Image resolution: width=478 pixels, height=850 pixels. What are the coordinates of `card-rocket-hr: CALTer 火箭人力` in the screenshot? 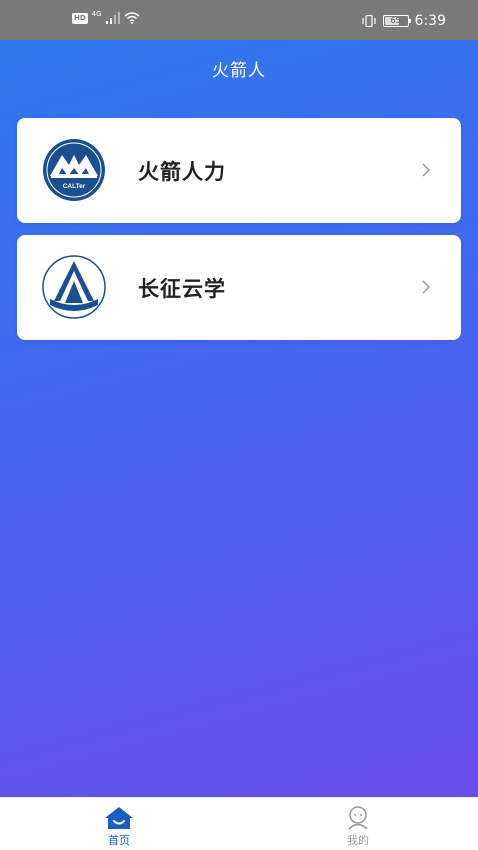 It's located at (239, 170).